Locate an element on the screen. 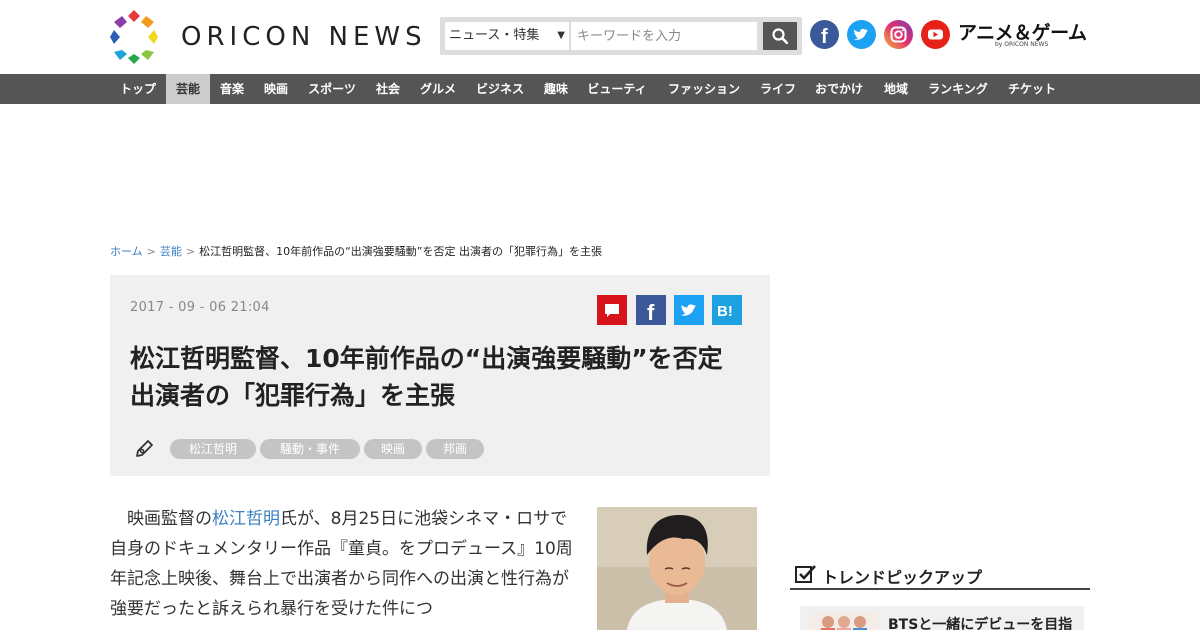 This screenshot has width=1200, height=630. search-category-select: ニュース・特集 ▼ is located at coordinates (507, 36).